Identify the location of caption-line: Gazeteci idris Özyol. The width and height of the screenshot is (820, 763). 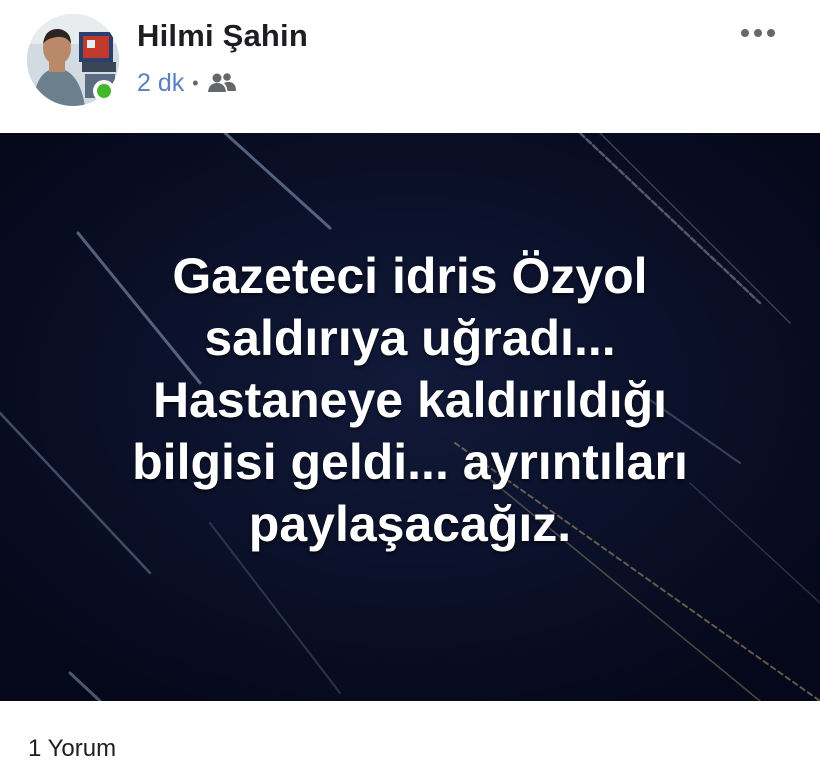
(410, 276).